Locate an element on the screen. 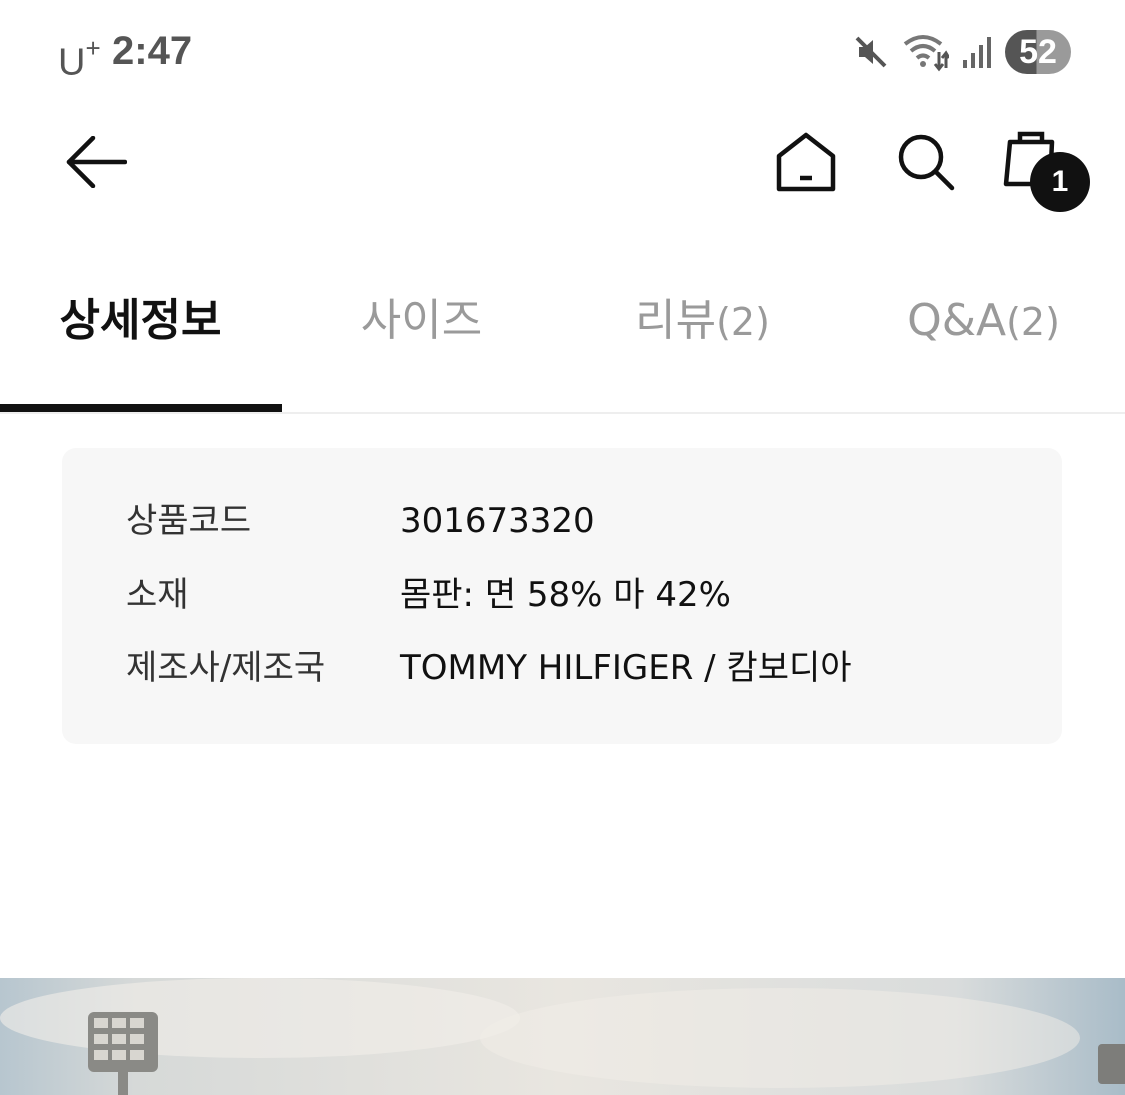 The height and width of the screenshot is (1095, 1125). carrier-label: U+ is located at coordinates (79, 57).